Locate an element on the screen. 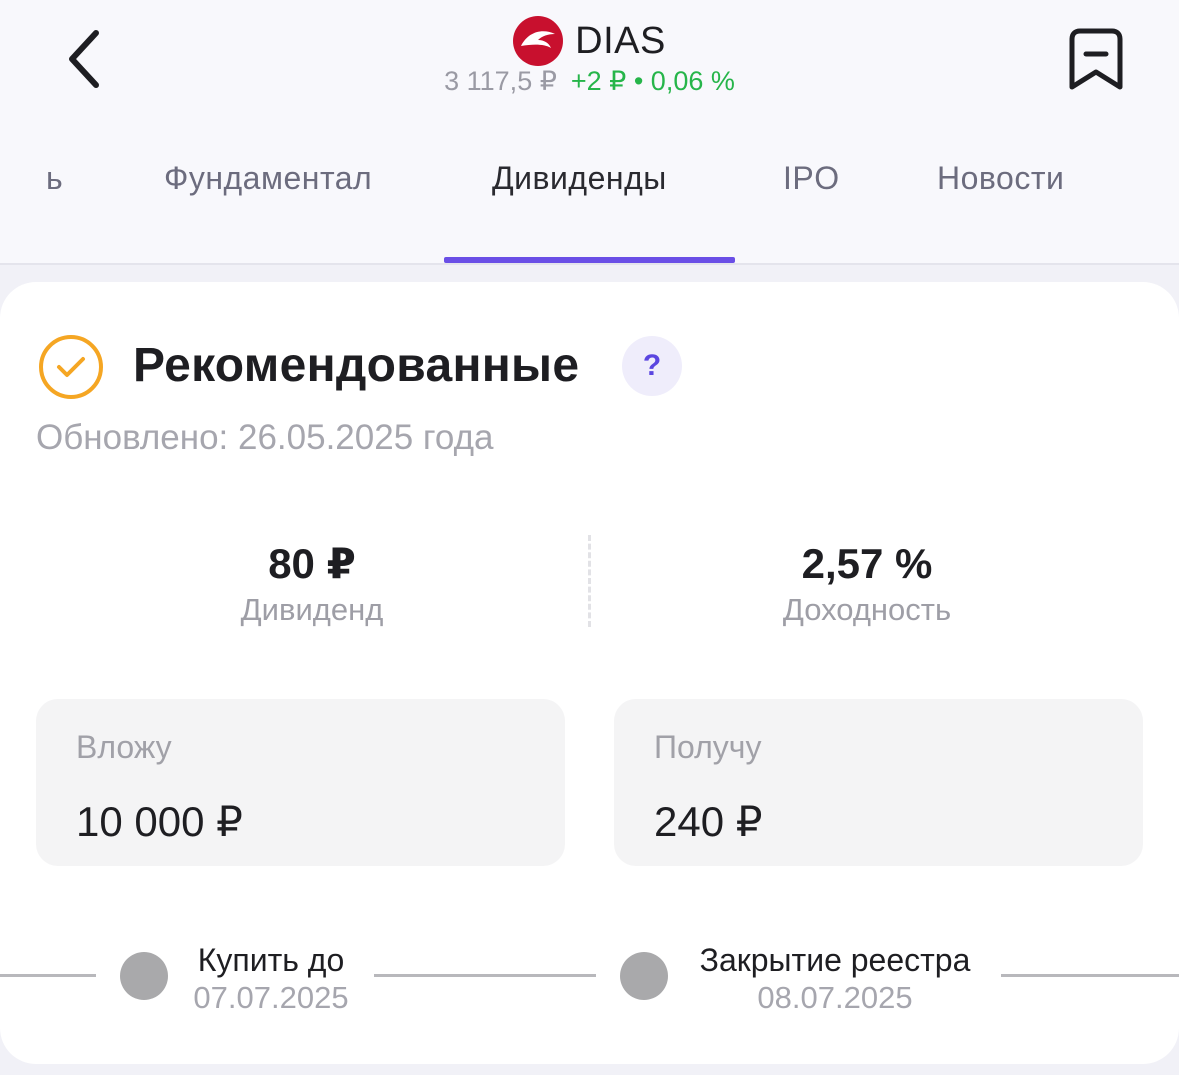 The image size is (1179, 1075). current-price: 3 117,5 ₽ is located at coordinates (500, 81).